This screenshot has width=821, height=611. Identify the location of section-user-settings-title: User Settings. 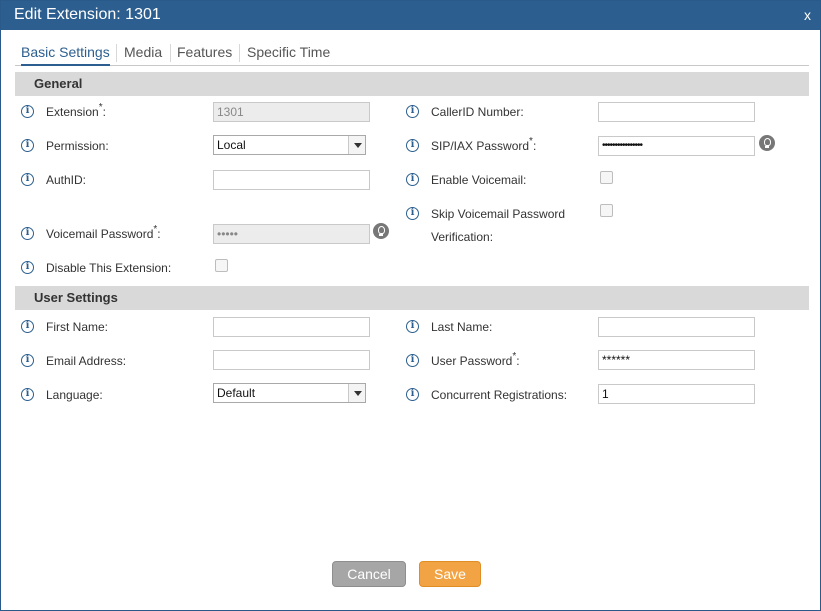
(76, 297).